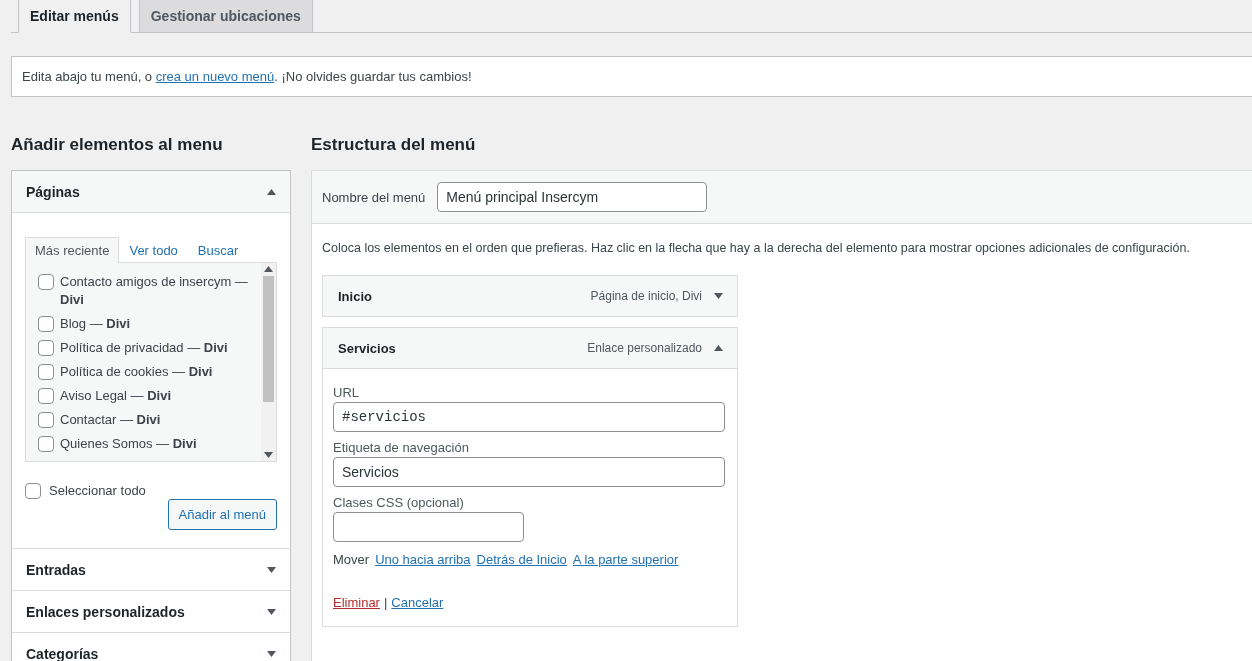 The width and height of the screenshot is (1252, 661). I want to click on page-label: Aviso Legal — Divi, so click(116, 396).